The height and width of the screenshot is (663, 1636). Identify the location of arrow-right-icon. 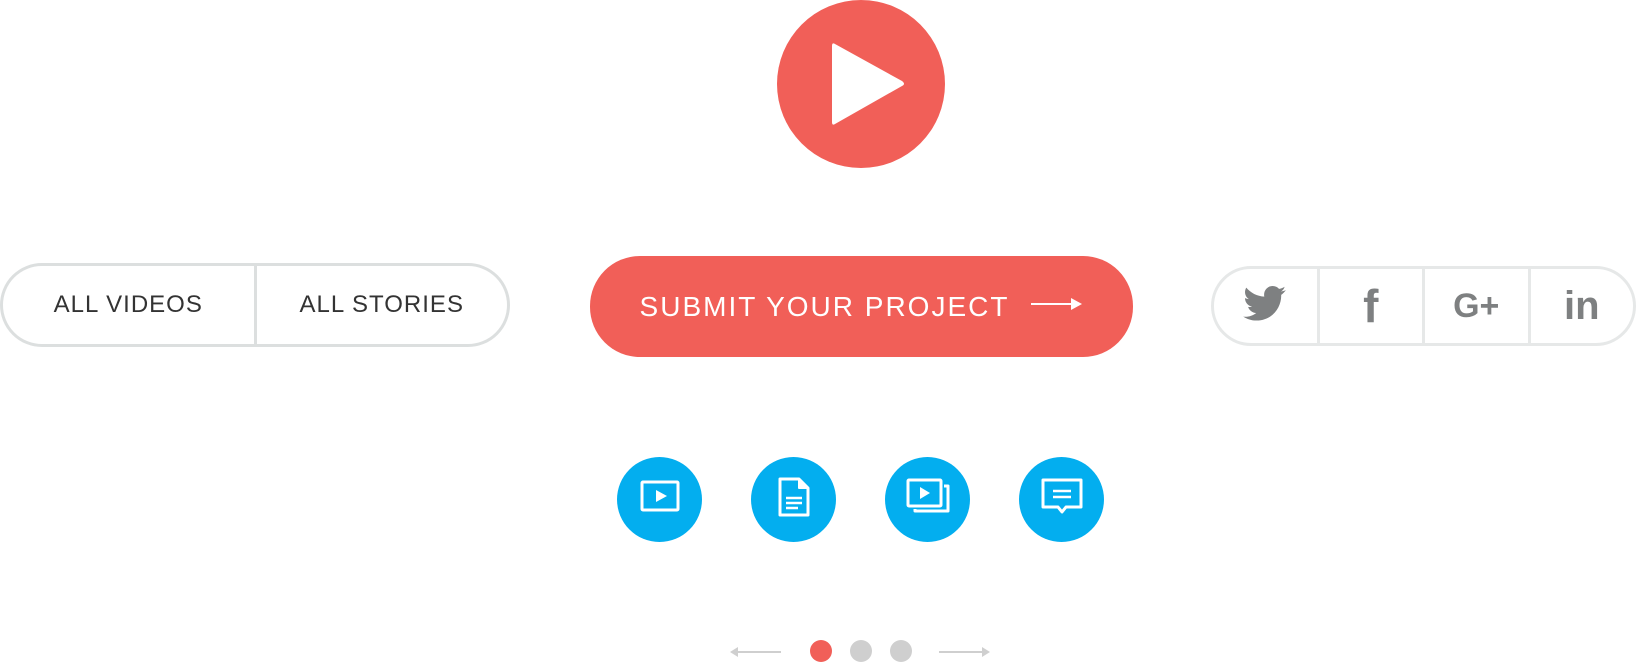
(1057, 306).